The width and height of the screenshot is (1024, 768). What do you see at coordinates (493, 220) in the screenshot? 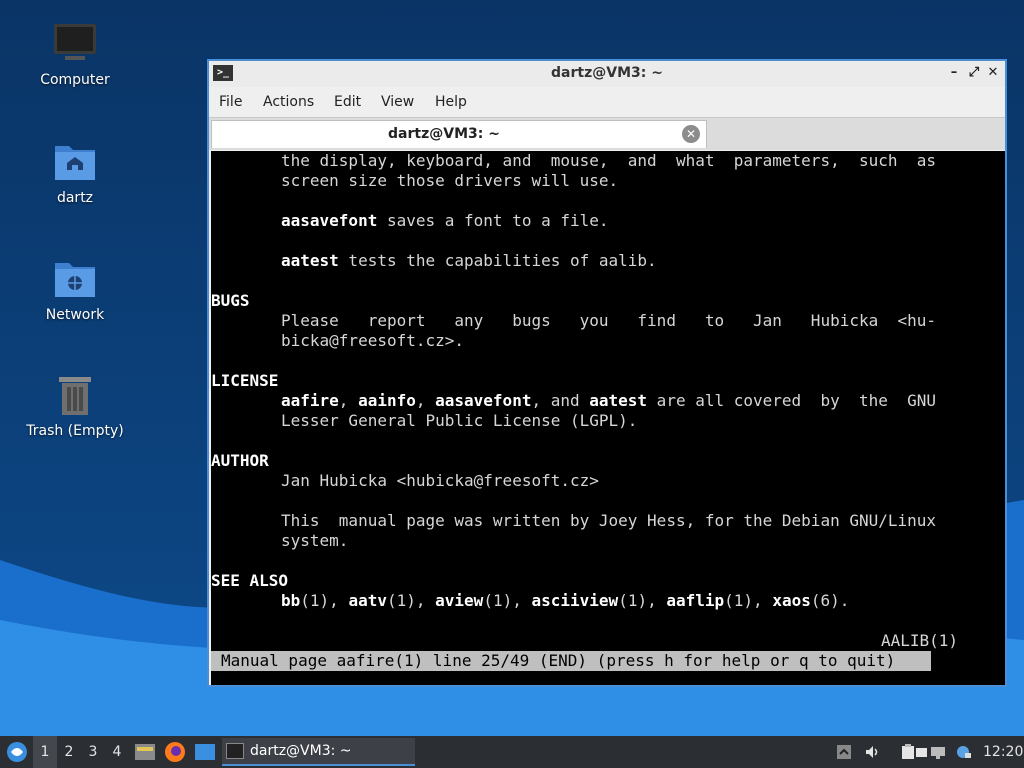
I see `command-desc: saves a font to a file.` at bounding box center [493, 220].